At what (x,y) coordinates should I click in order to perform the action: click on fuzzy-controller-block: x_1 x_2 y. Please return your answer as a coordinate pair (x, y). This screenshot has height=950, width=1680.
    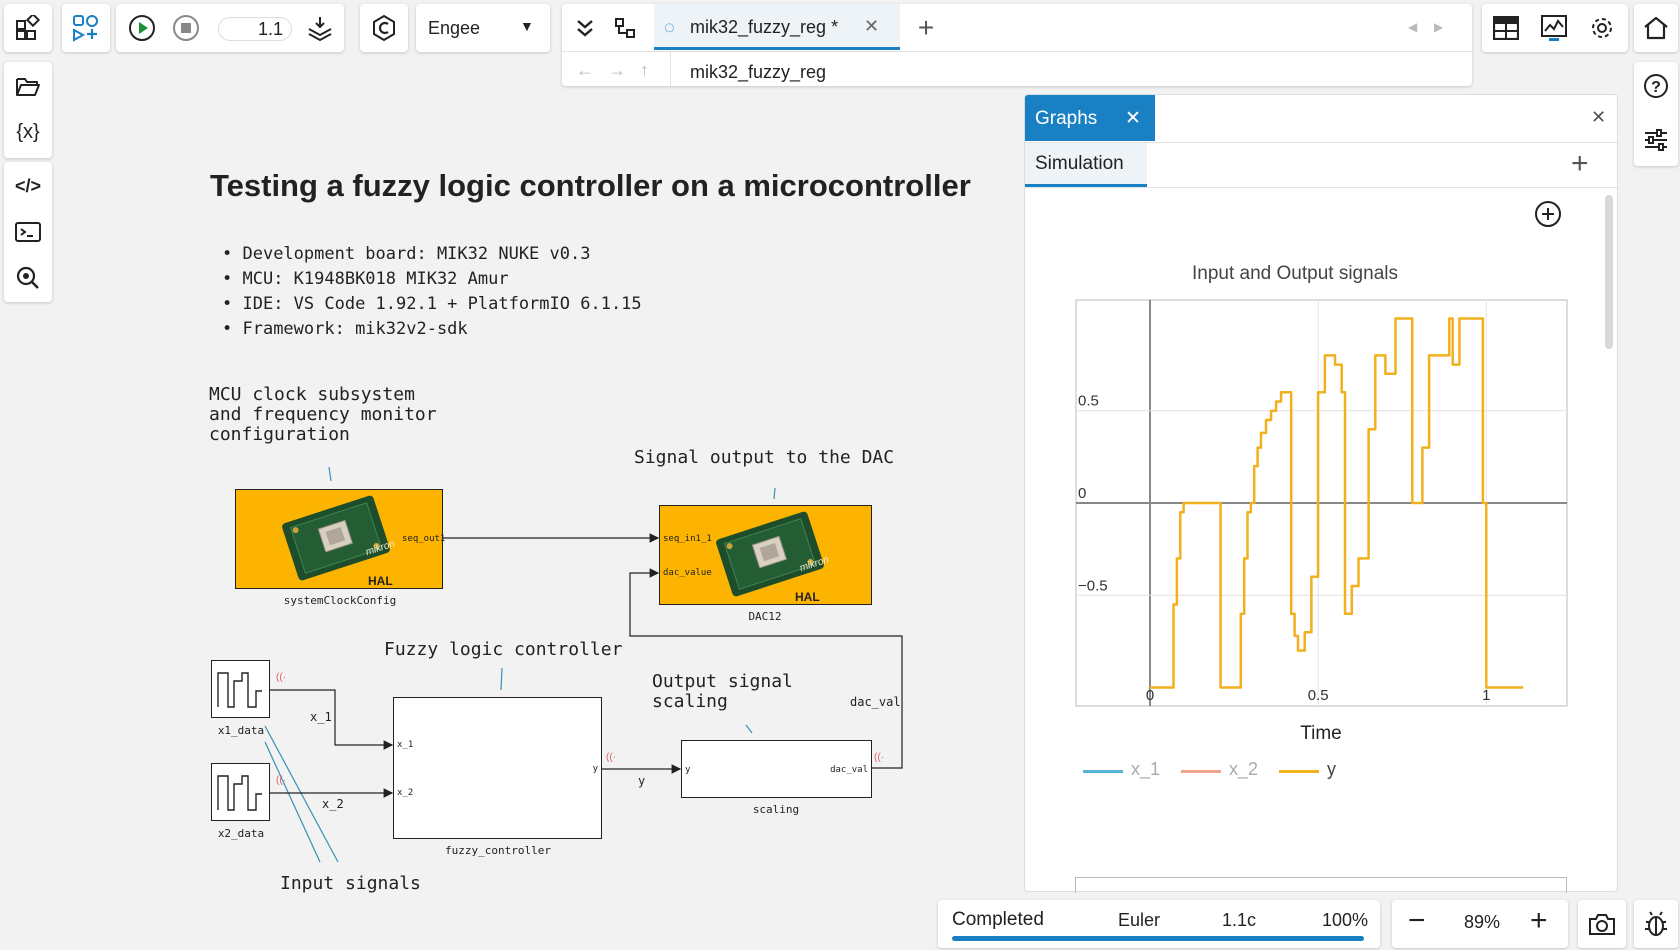
    Looking at the image, I should click on (497, 768).